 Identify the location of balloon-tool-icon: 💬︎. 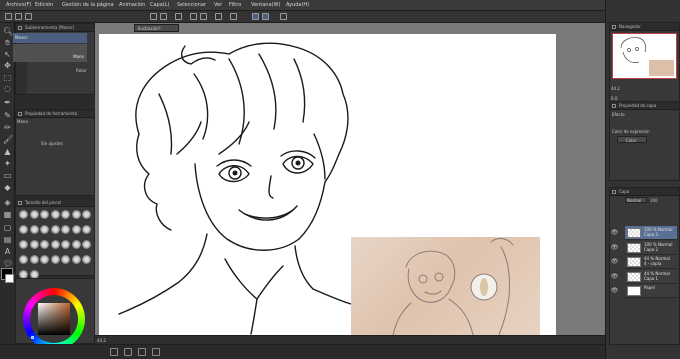
(8, 263).